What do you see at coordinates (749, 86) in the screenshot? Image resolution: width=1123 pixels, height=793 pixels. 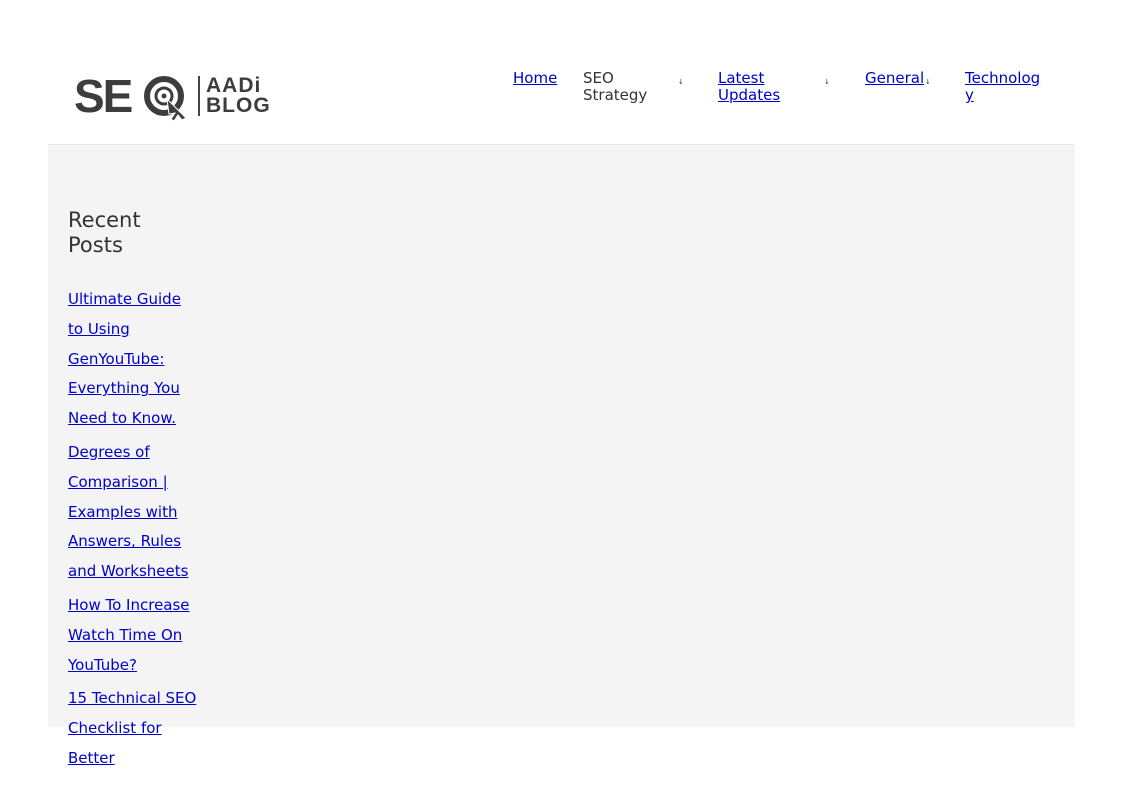 I see `nav-label-latest-updates: Latest Updates` at bounding box center [749, 86].